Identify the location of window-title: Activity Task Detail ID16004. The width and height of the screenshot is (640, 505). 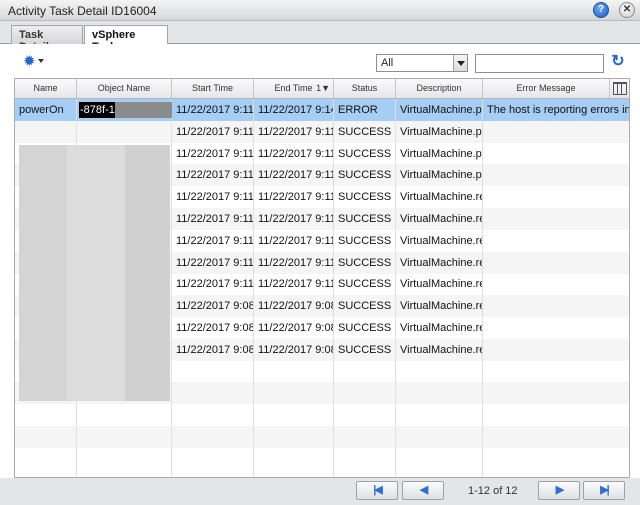
(82, 11).